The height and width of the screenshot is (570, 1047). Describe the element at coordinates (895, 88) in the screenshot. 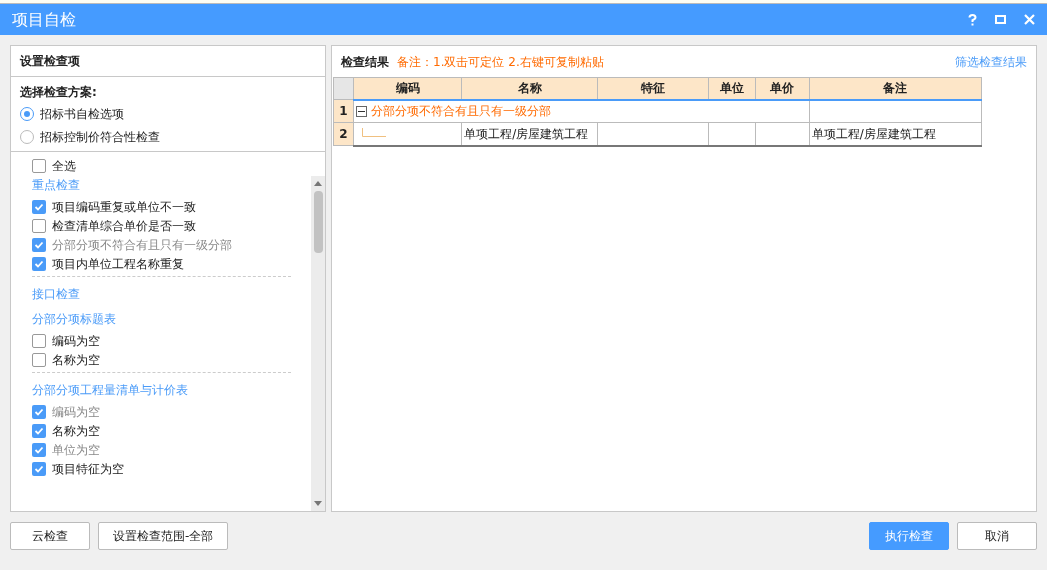

I see `column-header: 备注` at that location.